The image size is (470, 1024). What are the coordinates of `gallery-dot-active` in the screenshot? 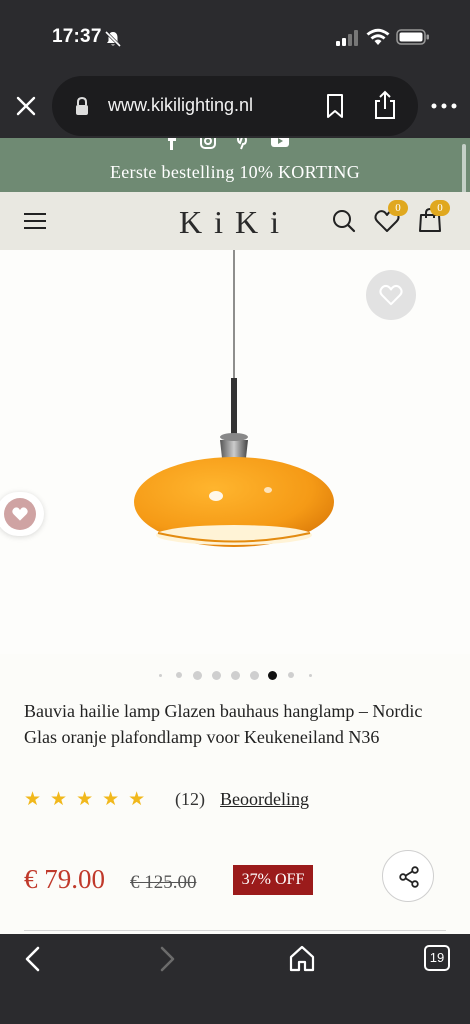 It's located at (272, 675).